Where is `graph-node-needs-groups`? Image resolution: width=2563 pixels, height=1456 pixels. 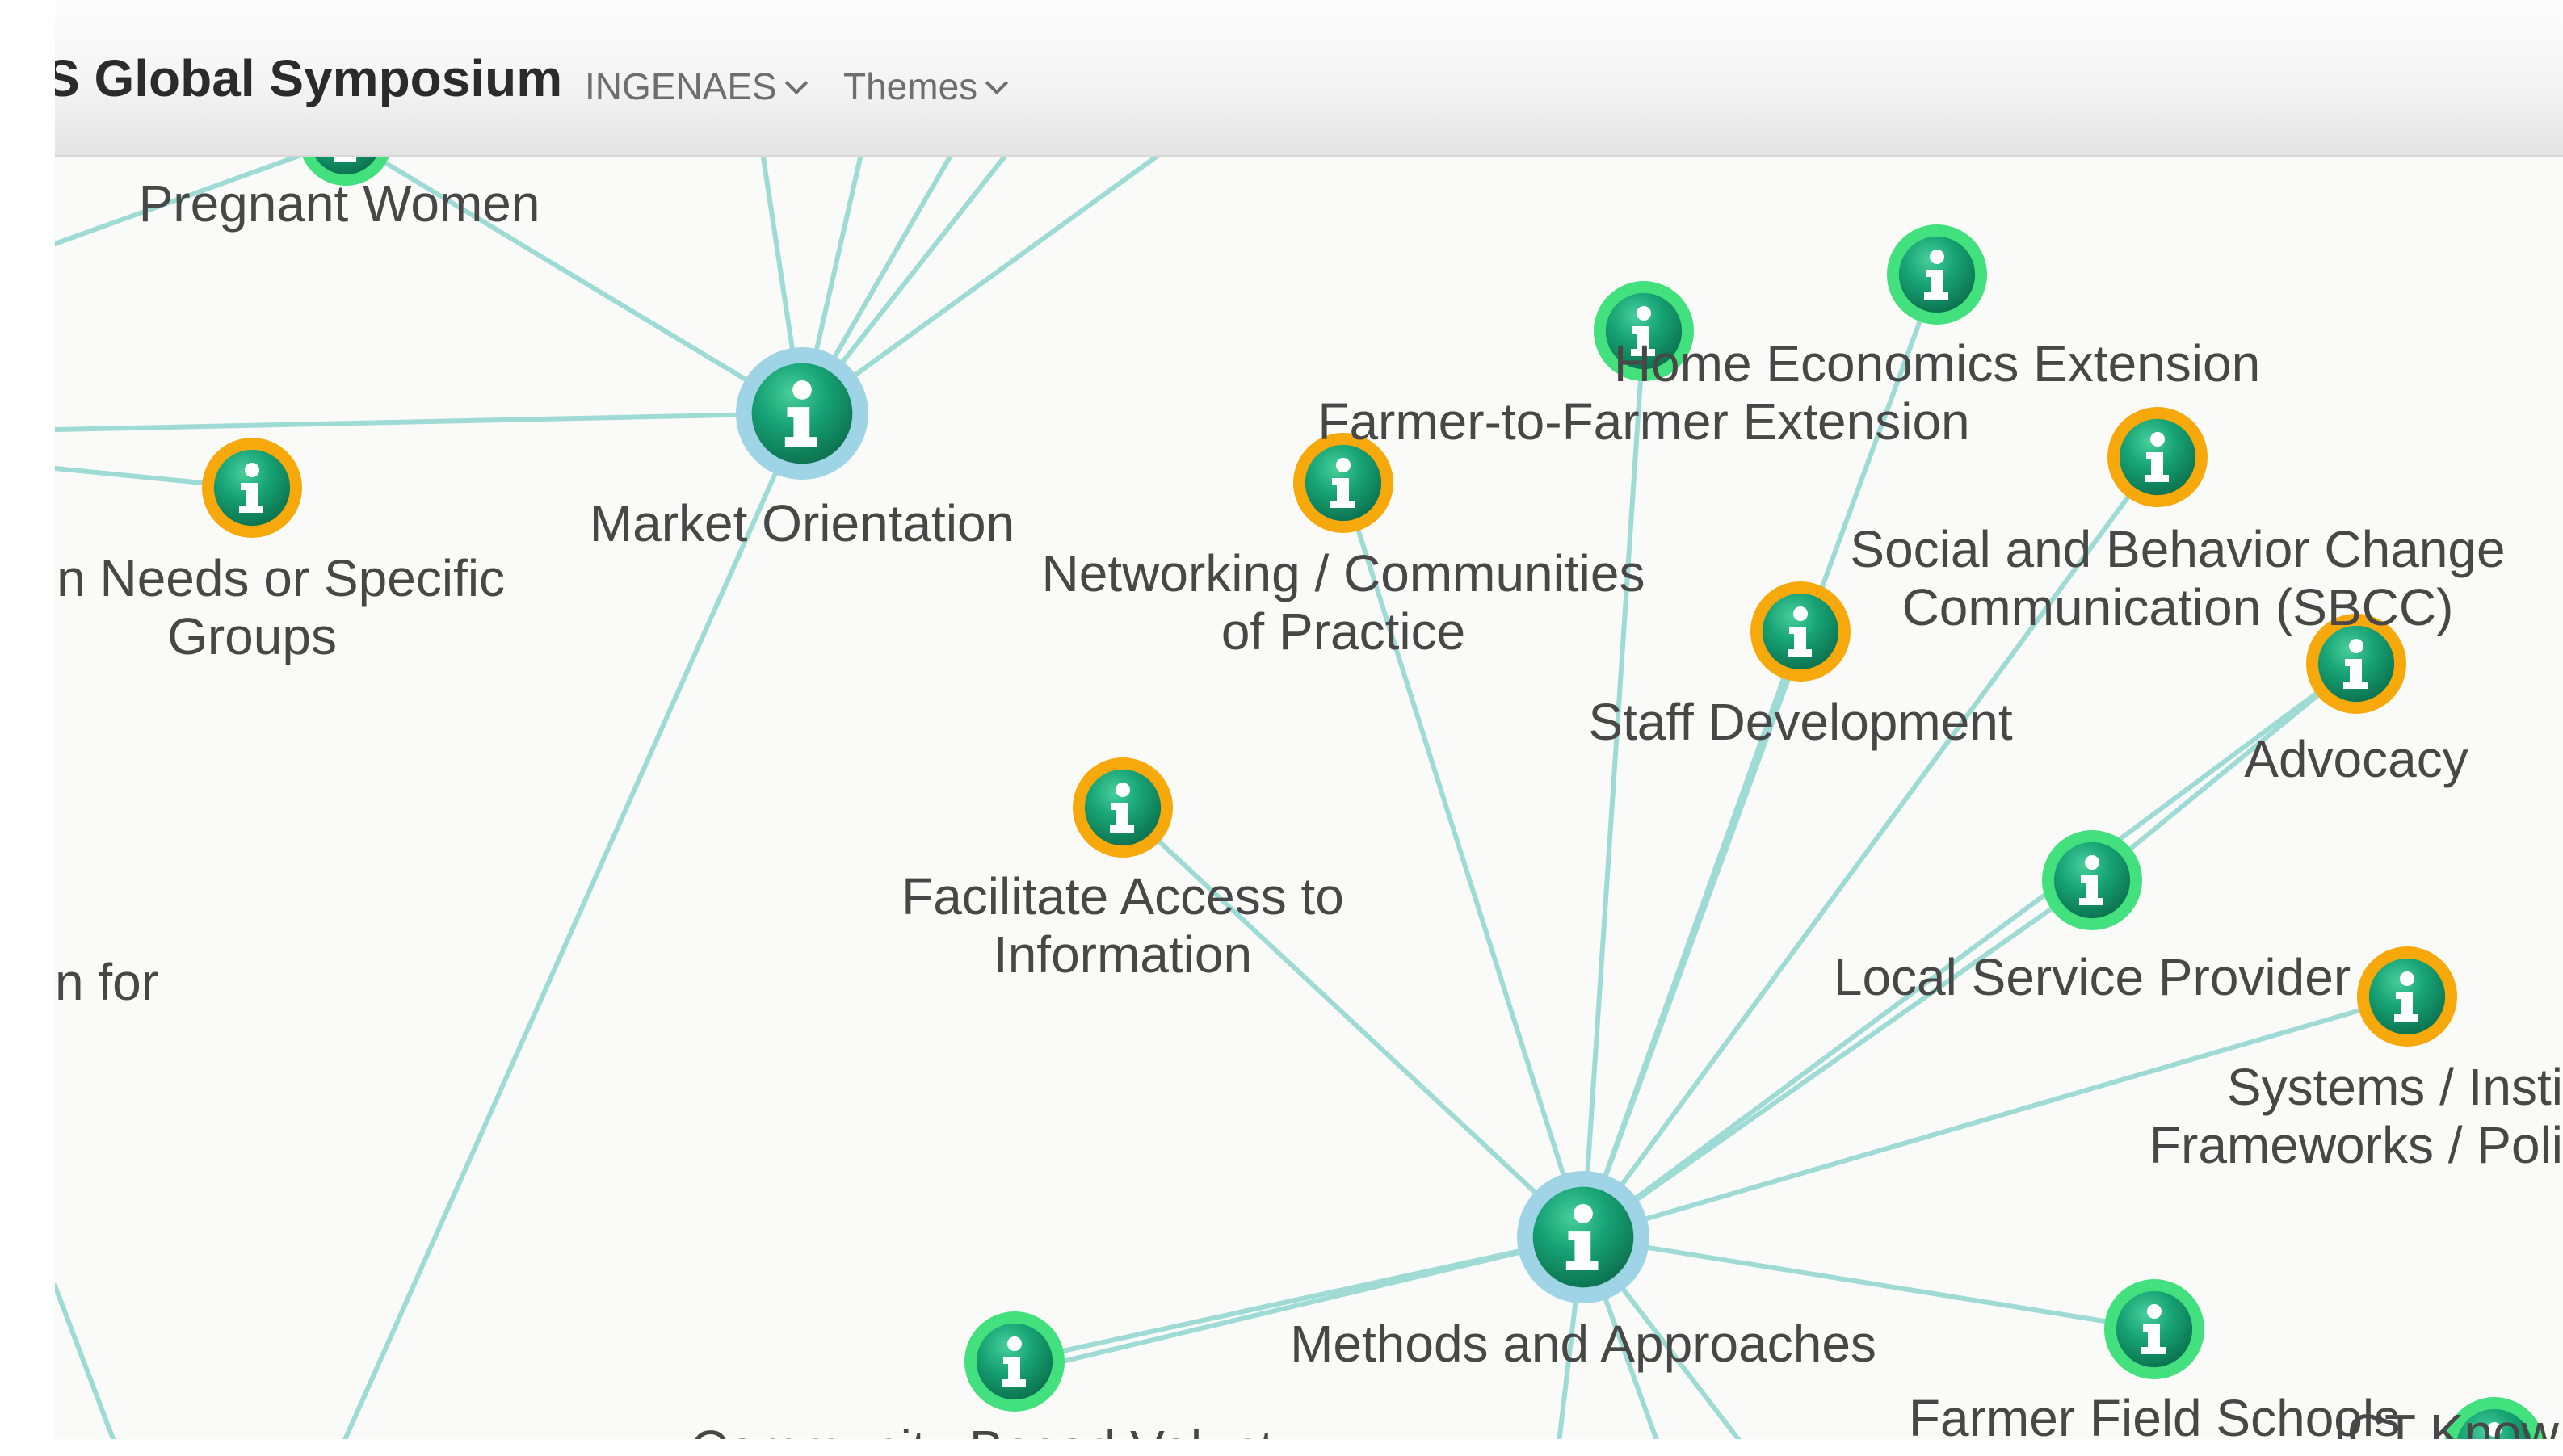
graph-node-needs-groups is located at coordinates (252, 488).